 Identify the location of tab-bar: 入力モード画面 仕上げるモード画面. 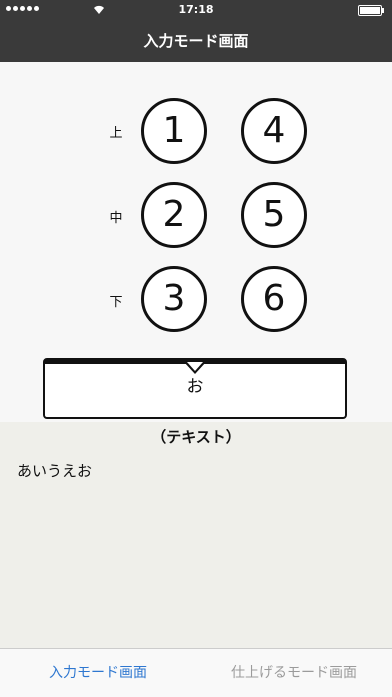
(196, 672).